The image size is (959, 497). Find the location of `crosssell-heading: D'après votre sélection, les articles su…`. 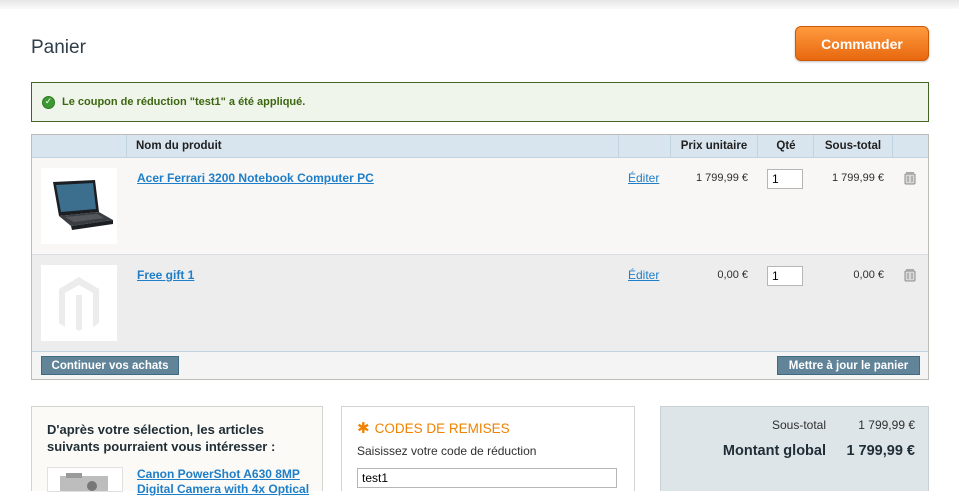

crosssell-heading: D'après votre sélection, les articles su… is located at coordinates (161, 438).